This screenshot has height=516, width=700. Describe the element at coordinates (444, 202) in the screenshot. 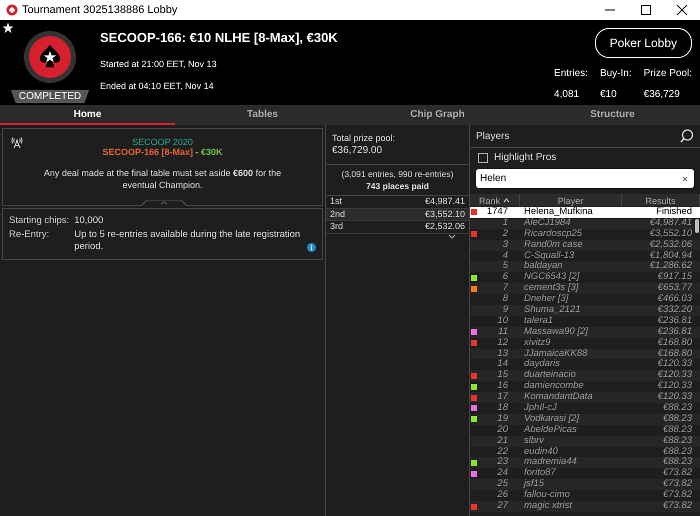

I see `payout-cell: €4,987.41` at that location.